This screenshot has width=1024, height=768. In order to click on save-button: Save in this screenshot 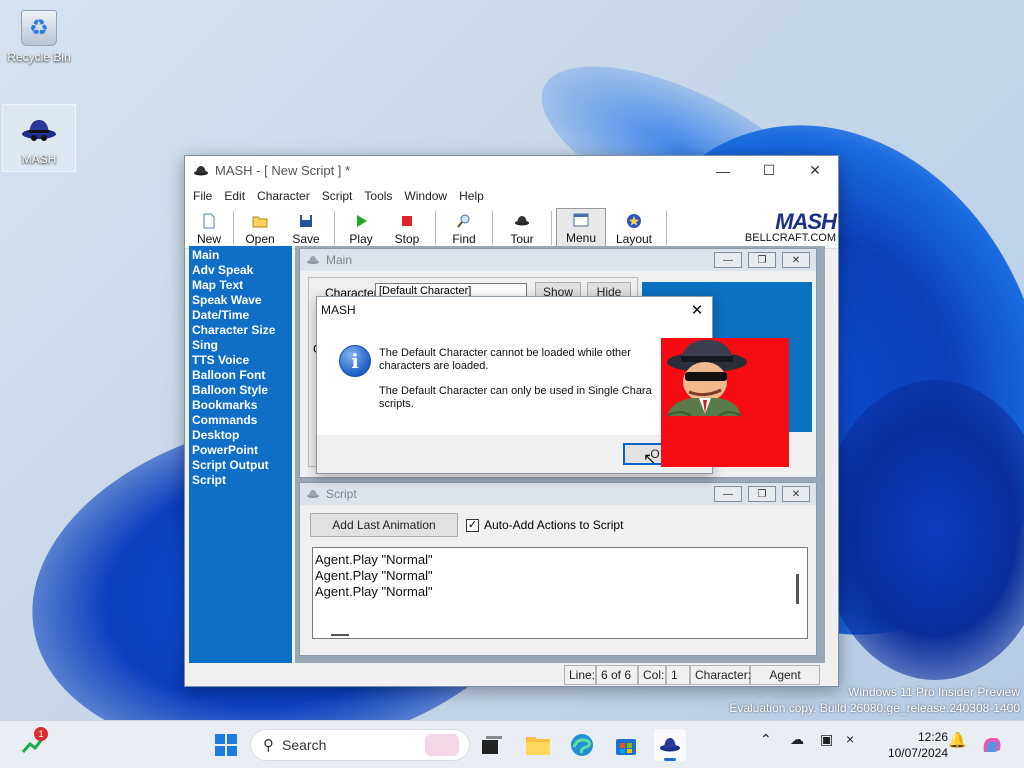, I will do `click(306, 228)`.